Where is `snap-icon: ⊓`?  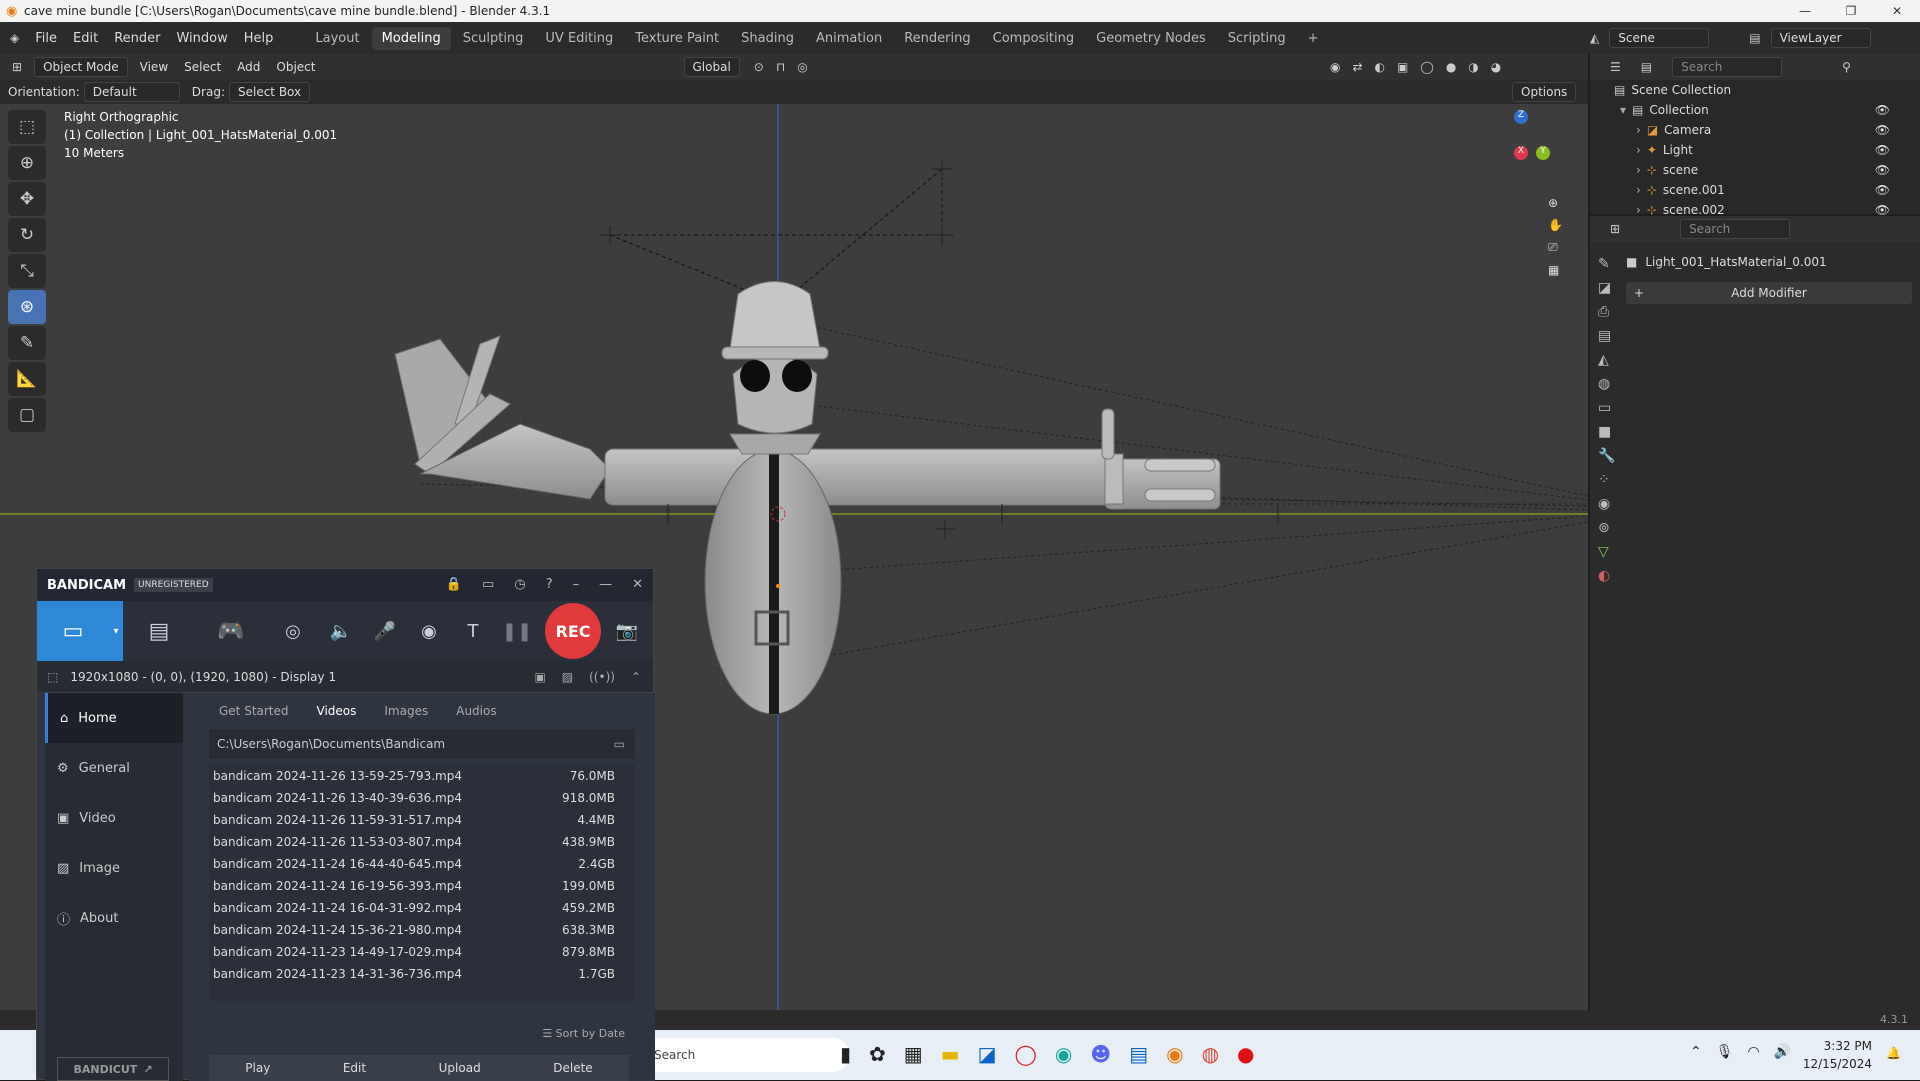
snap-icon: ⊓ is located at coordinates (780, 67).